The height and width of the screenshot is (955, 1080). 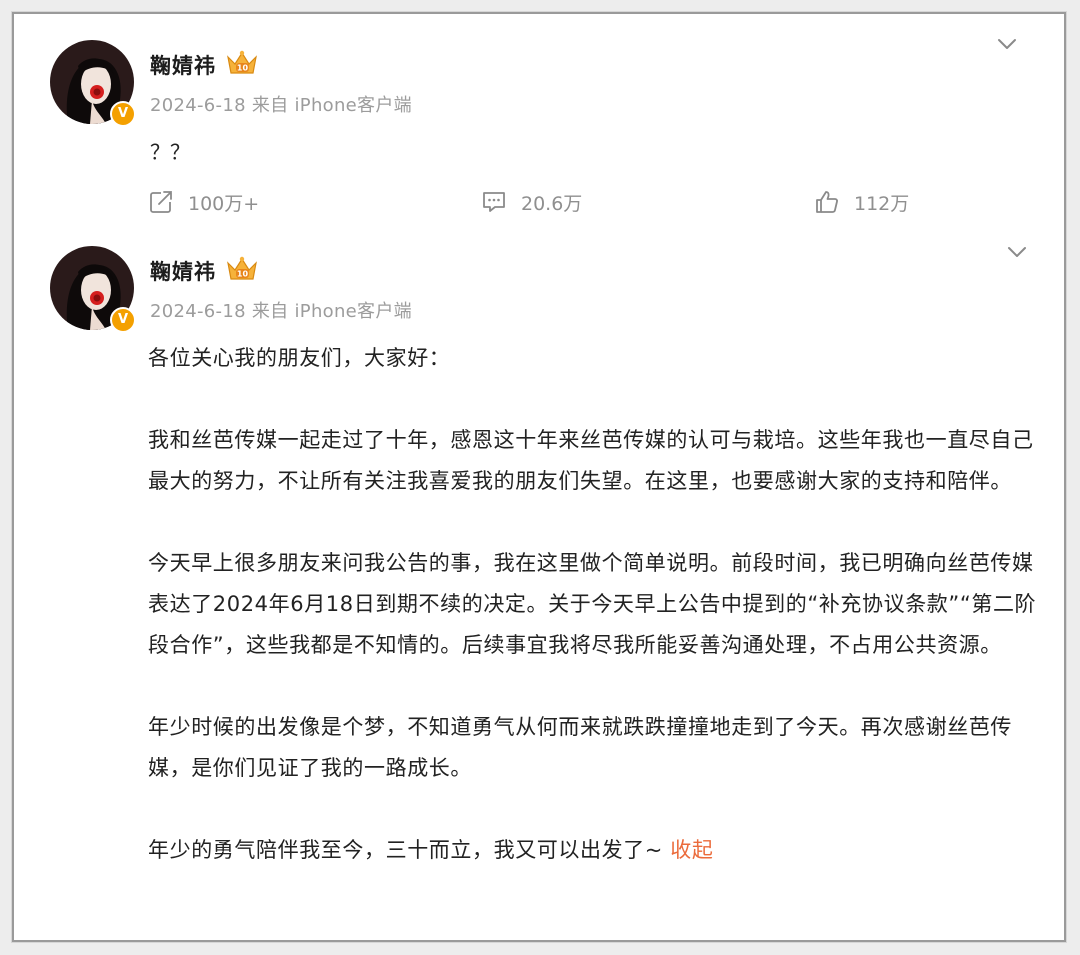 I want to click on like-button: 112万, so click(x=861, y=202).